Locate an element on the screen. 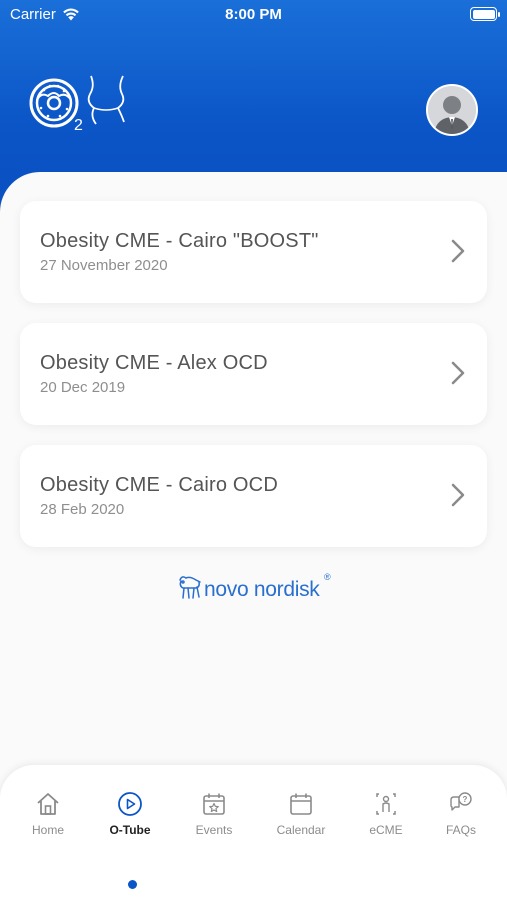  registered-mark: ® is located at coordinates (327, 577).